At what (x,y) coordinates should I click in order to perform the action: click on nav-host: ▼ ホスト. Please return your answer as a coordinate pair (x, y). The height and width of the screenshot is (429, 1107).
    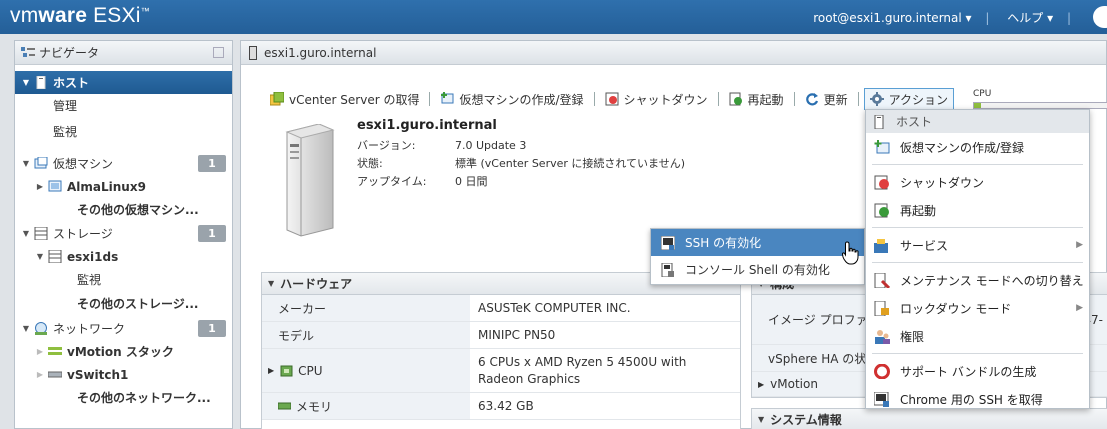
    Looking at the image, I should click on (123, 82).